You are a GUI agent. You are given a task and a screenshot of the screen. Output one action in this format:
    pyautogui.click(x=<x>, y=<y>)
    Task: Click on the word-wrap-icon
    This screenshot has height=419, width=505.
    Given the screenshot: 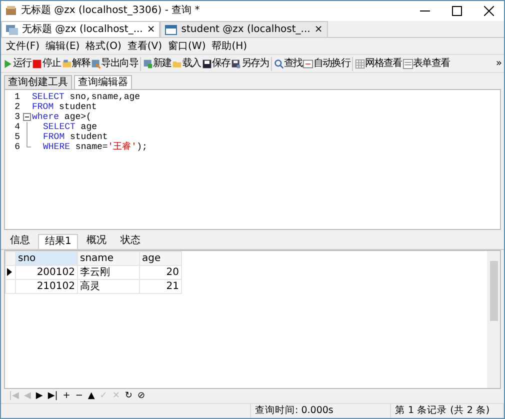 What is the action you would take?
    pyautogui.click(x=308, y=63)
    